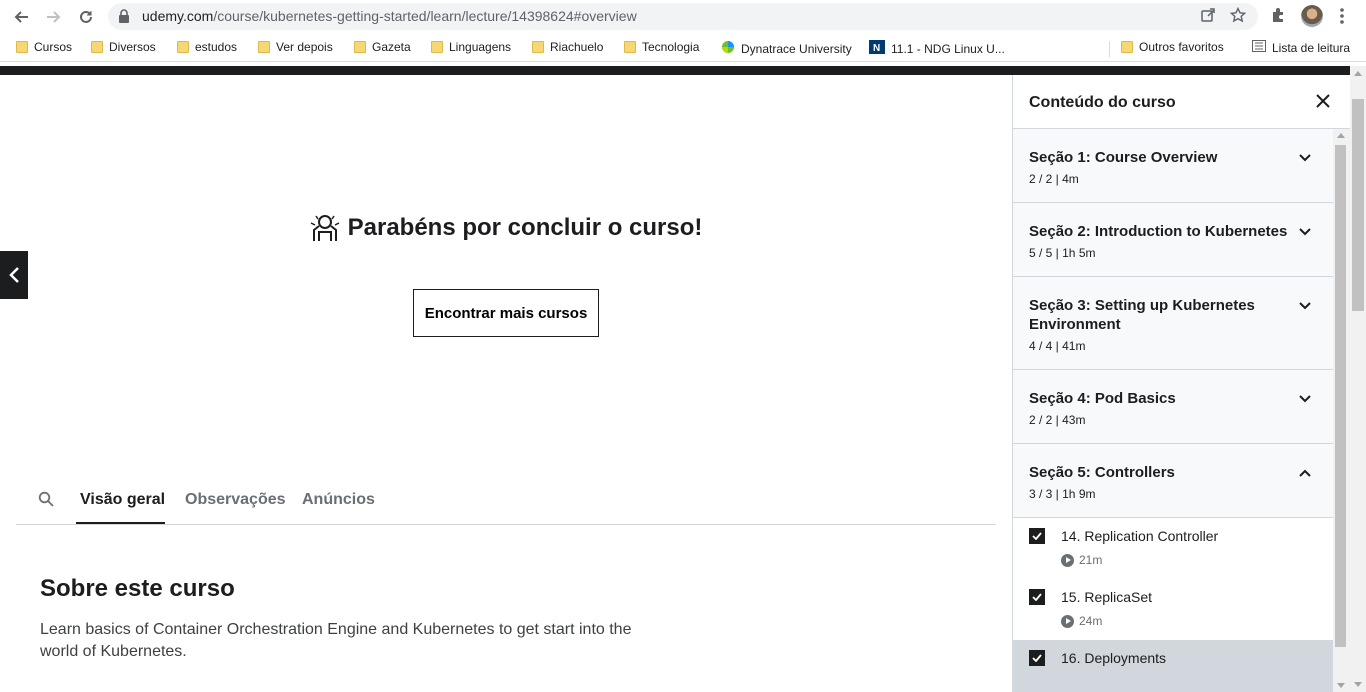  Describe the element at coordinates (1342, 18) in the screenshot. I see `menu-dots-icon` at that location.